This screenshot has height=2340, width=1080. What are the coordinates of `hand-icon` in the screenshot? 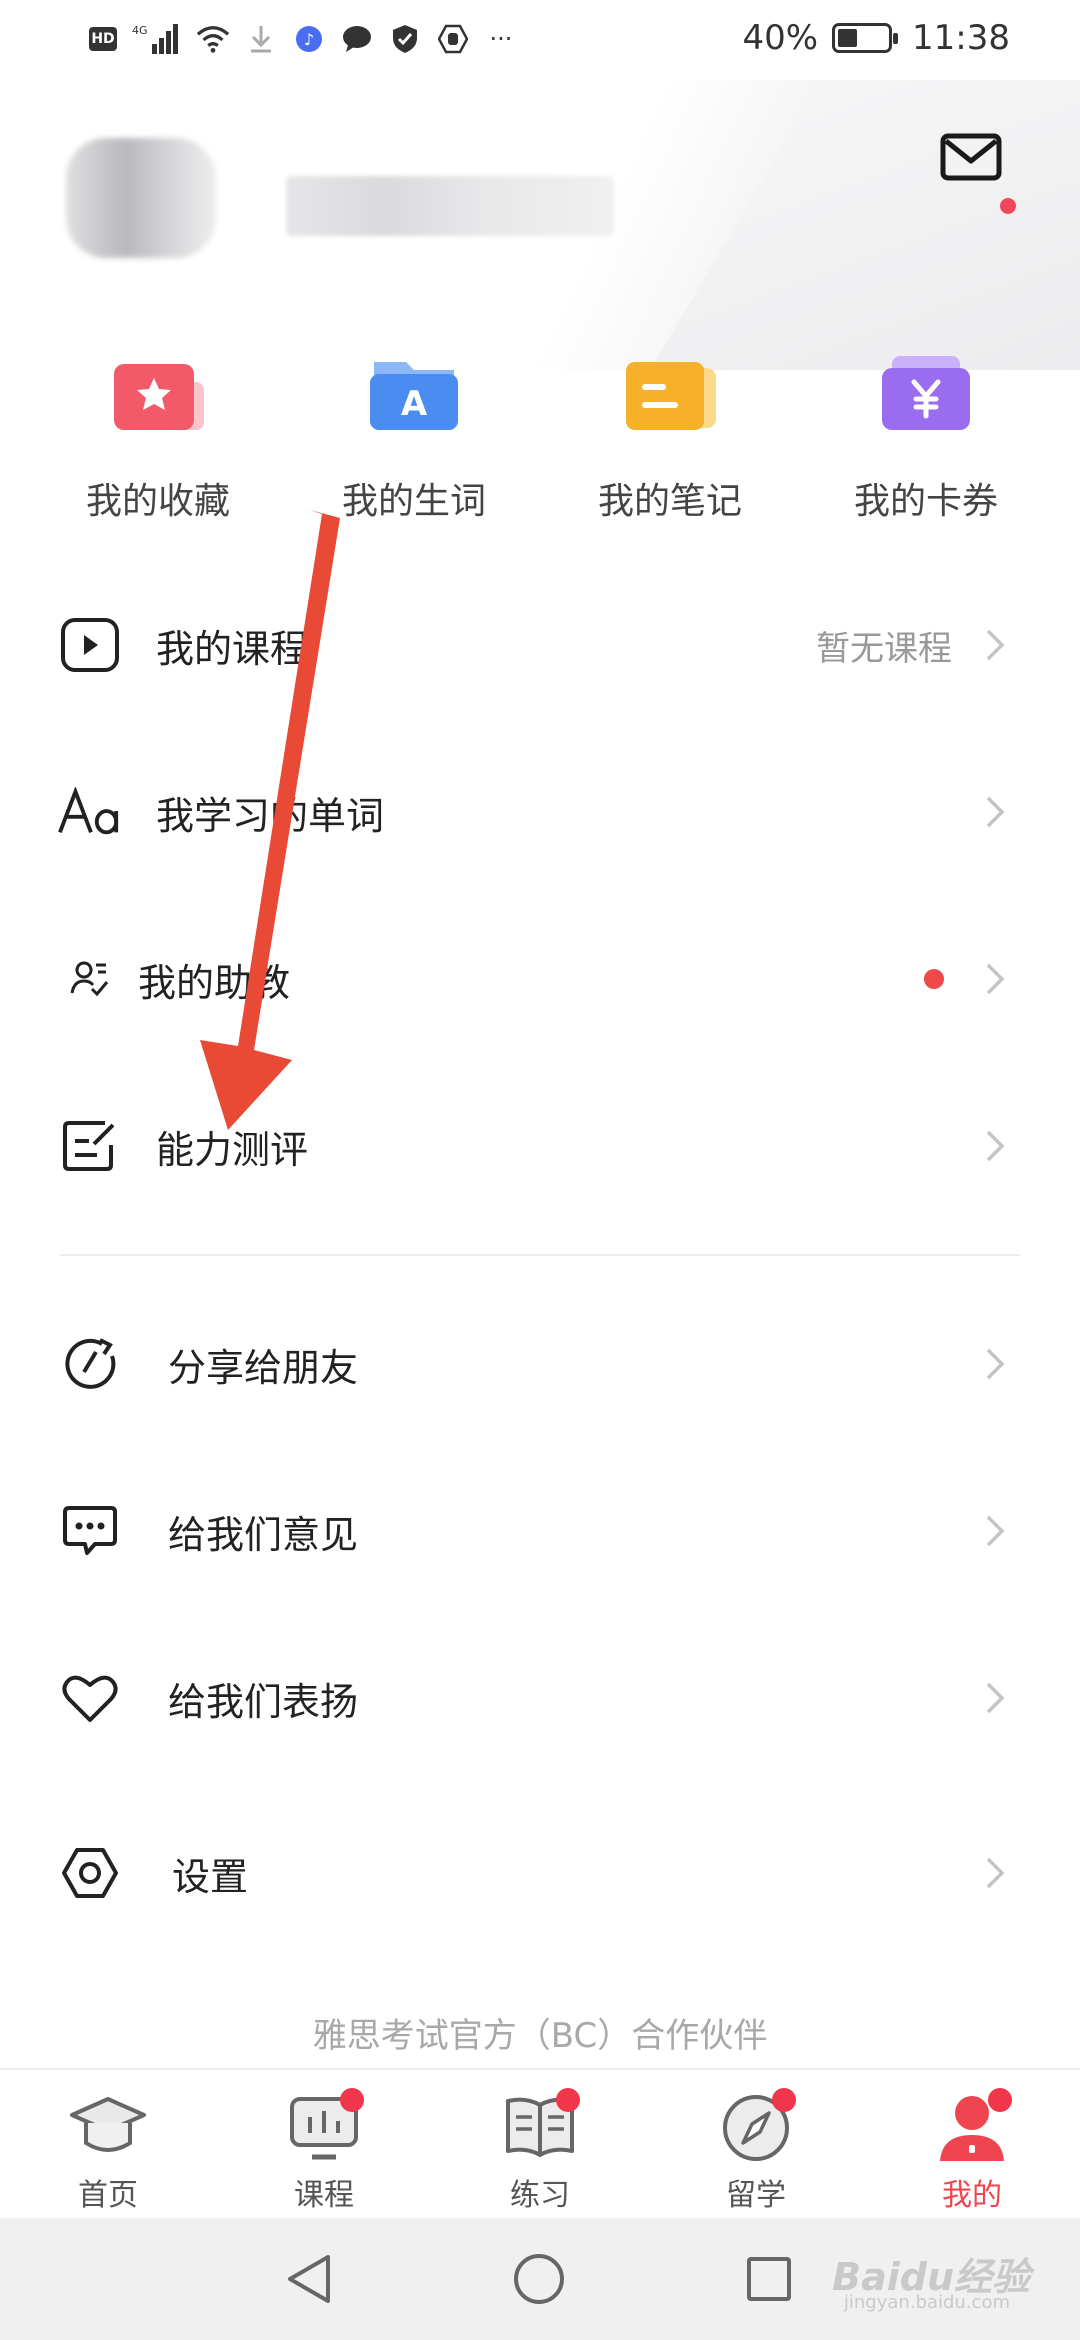 It's located at (453, 39).